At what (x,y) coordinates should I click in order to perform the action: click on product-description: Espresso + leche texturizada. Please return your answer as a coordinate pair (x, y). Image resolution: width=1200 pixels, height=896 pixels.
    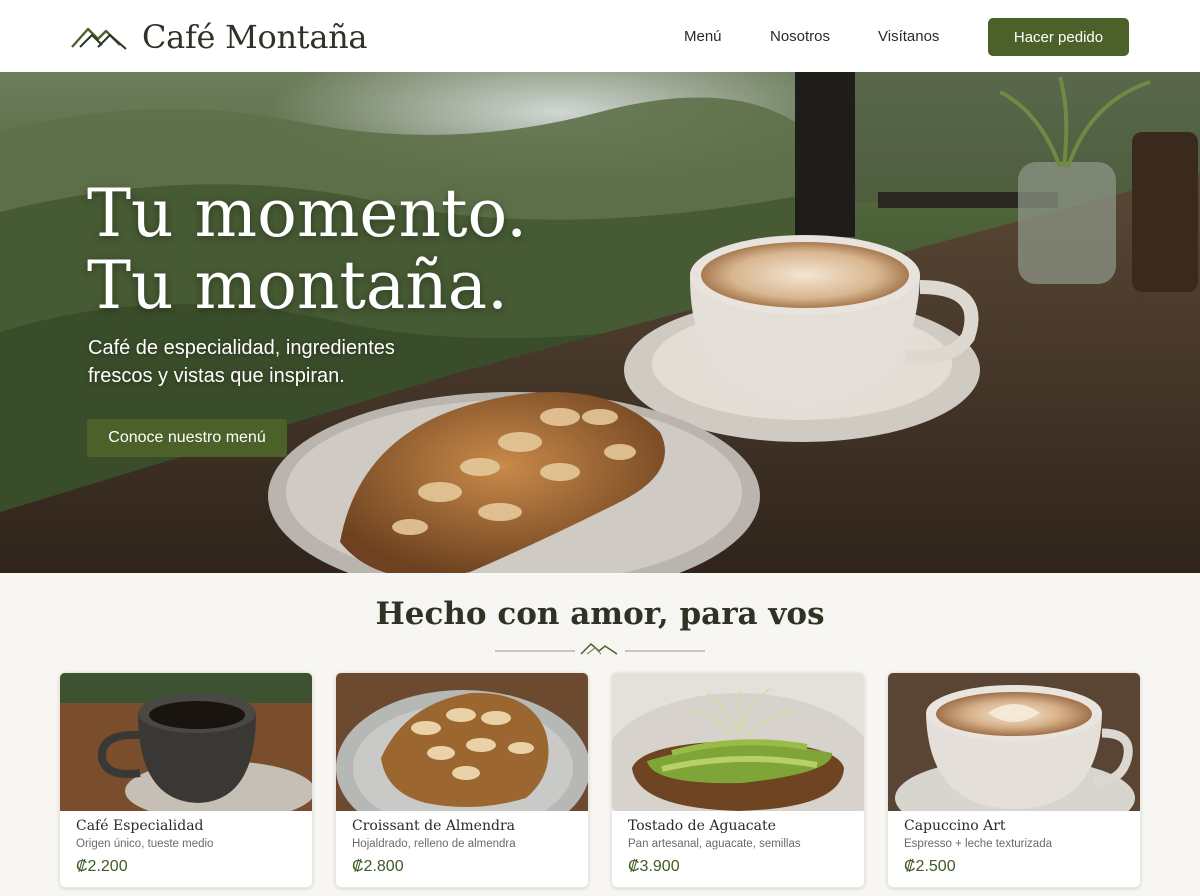
    Looking at the image, I should click on (978, 844).